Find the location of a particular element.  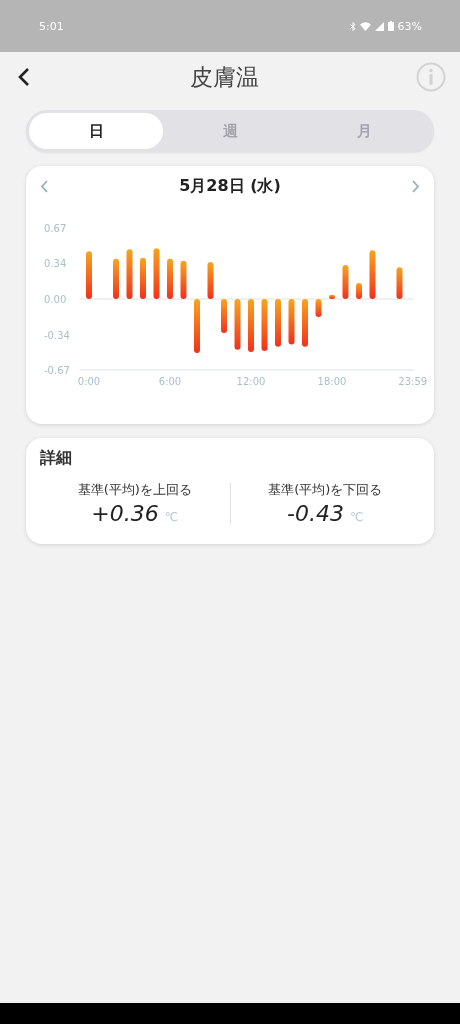

info-button is located at coordinates (431, 77).